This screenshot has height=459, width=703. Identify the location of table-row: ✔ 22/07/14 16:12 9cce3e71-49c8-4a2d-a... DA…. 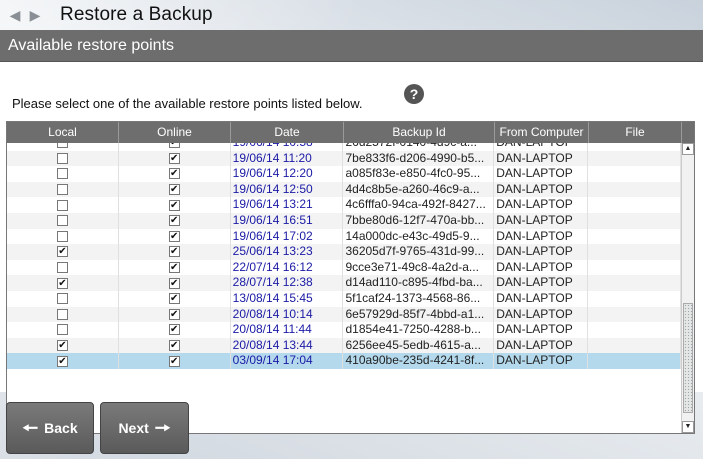
(344, 267).